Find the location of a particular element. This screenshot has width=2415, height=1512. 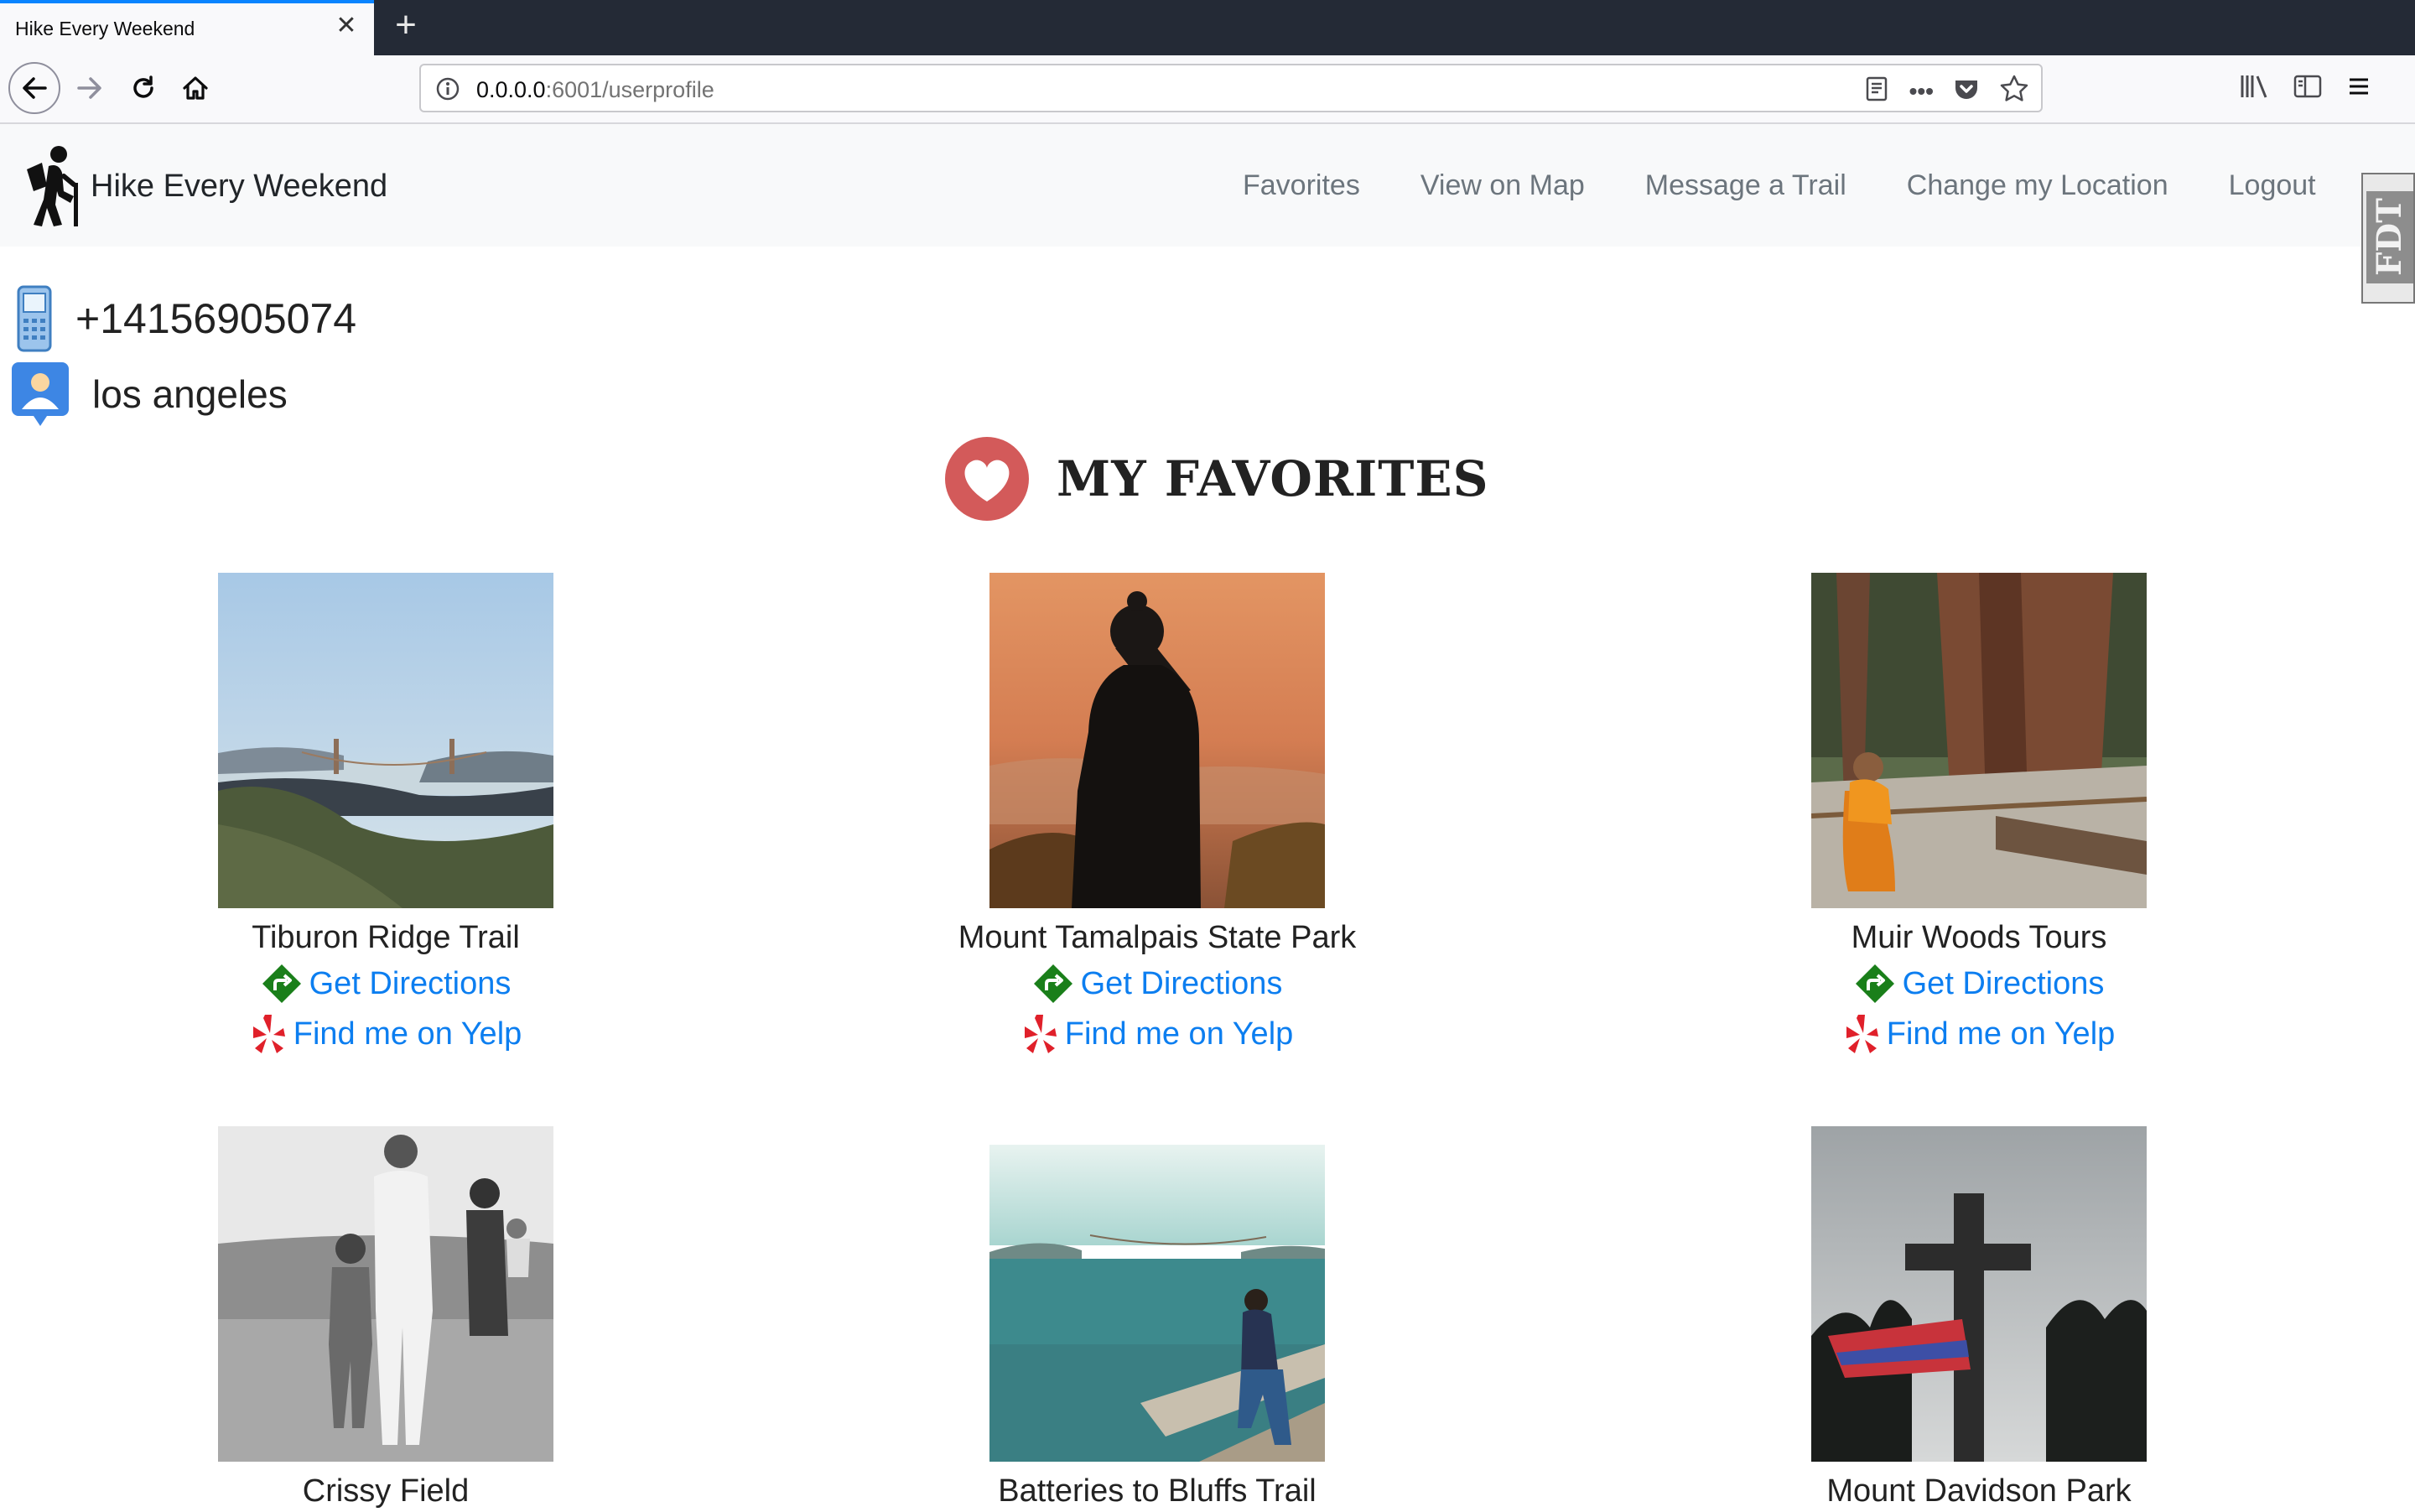

hamburger-menu-icon is located at coordinates (2359, 88).